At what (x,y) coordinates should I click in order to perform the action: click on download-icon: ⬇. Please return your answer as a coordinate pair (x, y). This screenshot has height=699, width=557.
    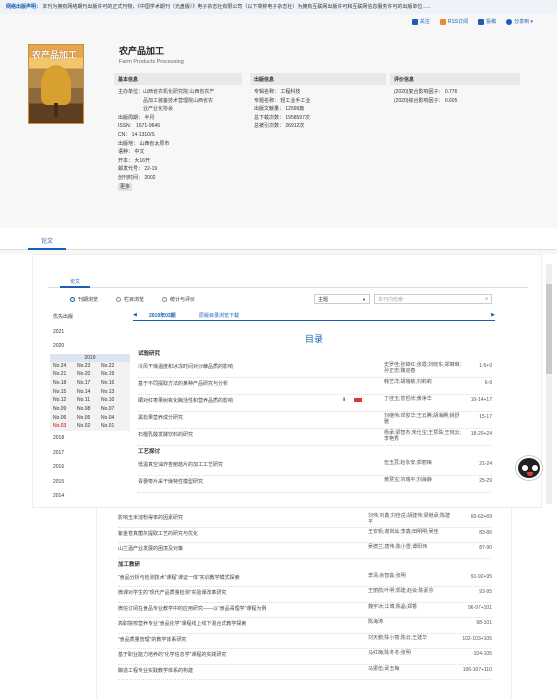
    Looking at the image, I should click on (344, 400).